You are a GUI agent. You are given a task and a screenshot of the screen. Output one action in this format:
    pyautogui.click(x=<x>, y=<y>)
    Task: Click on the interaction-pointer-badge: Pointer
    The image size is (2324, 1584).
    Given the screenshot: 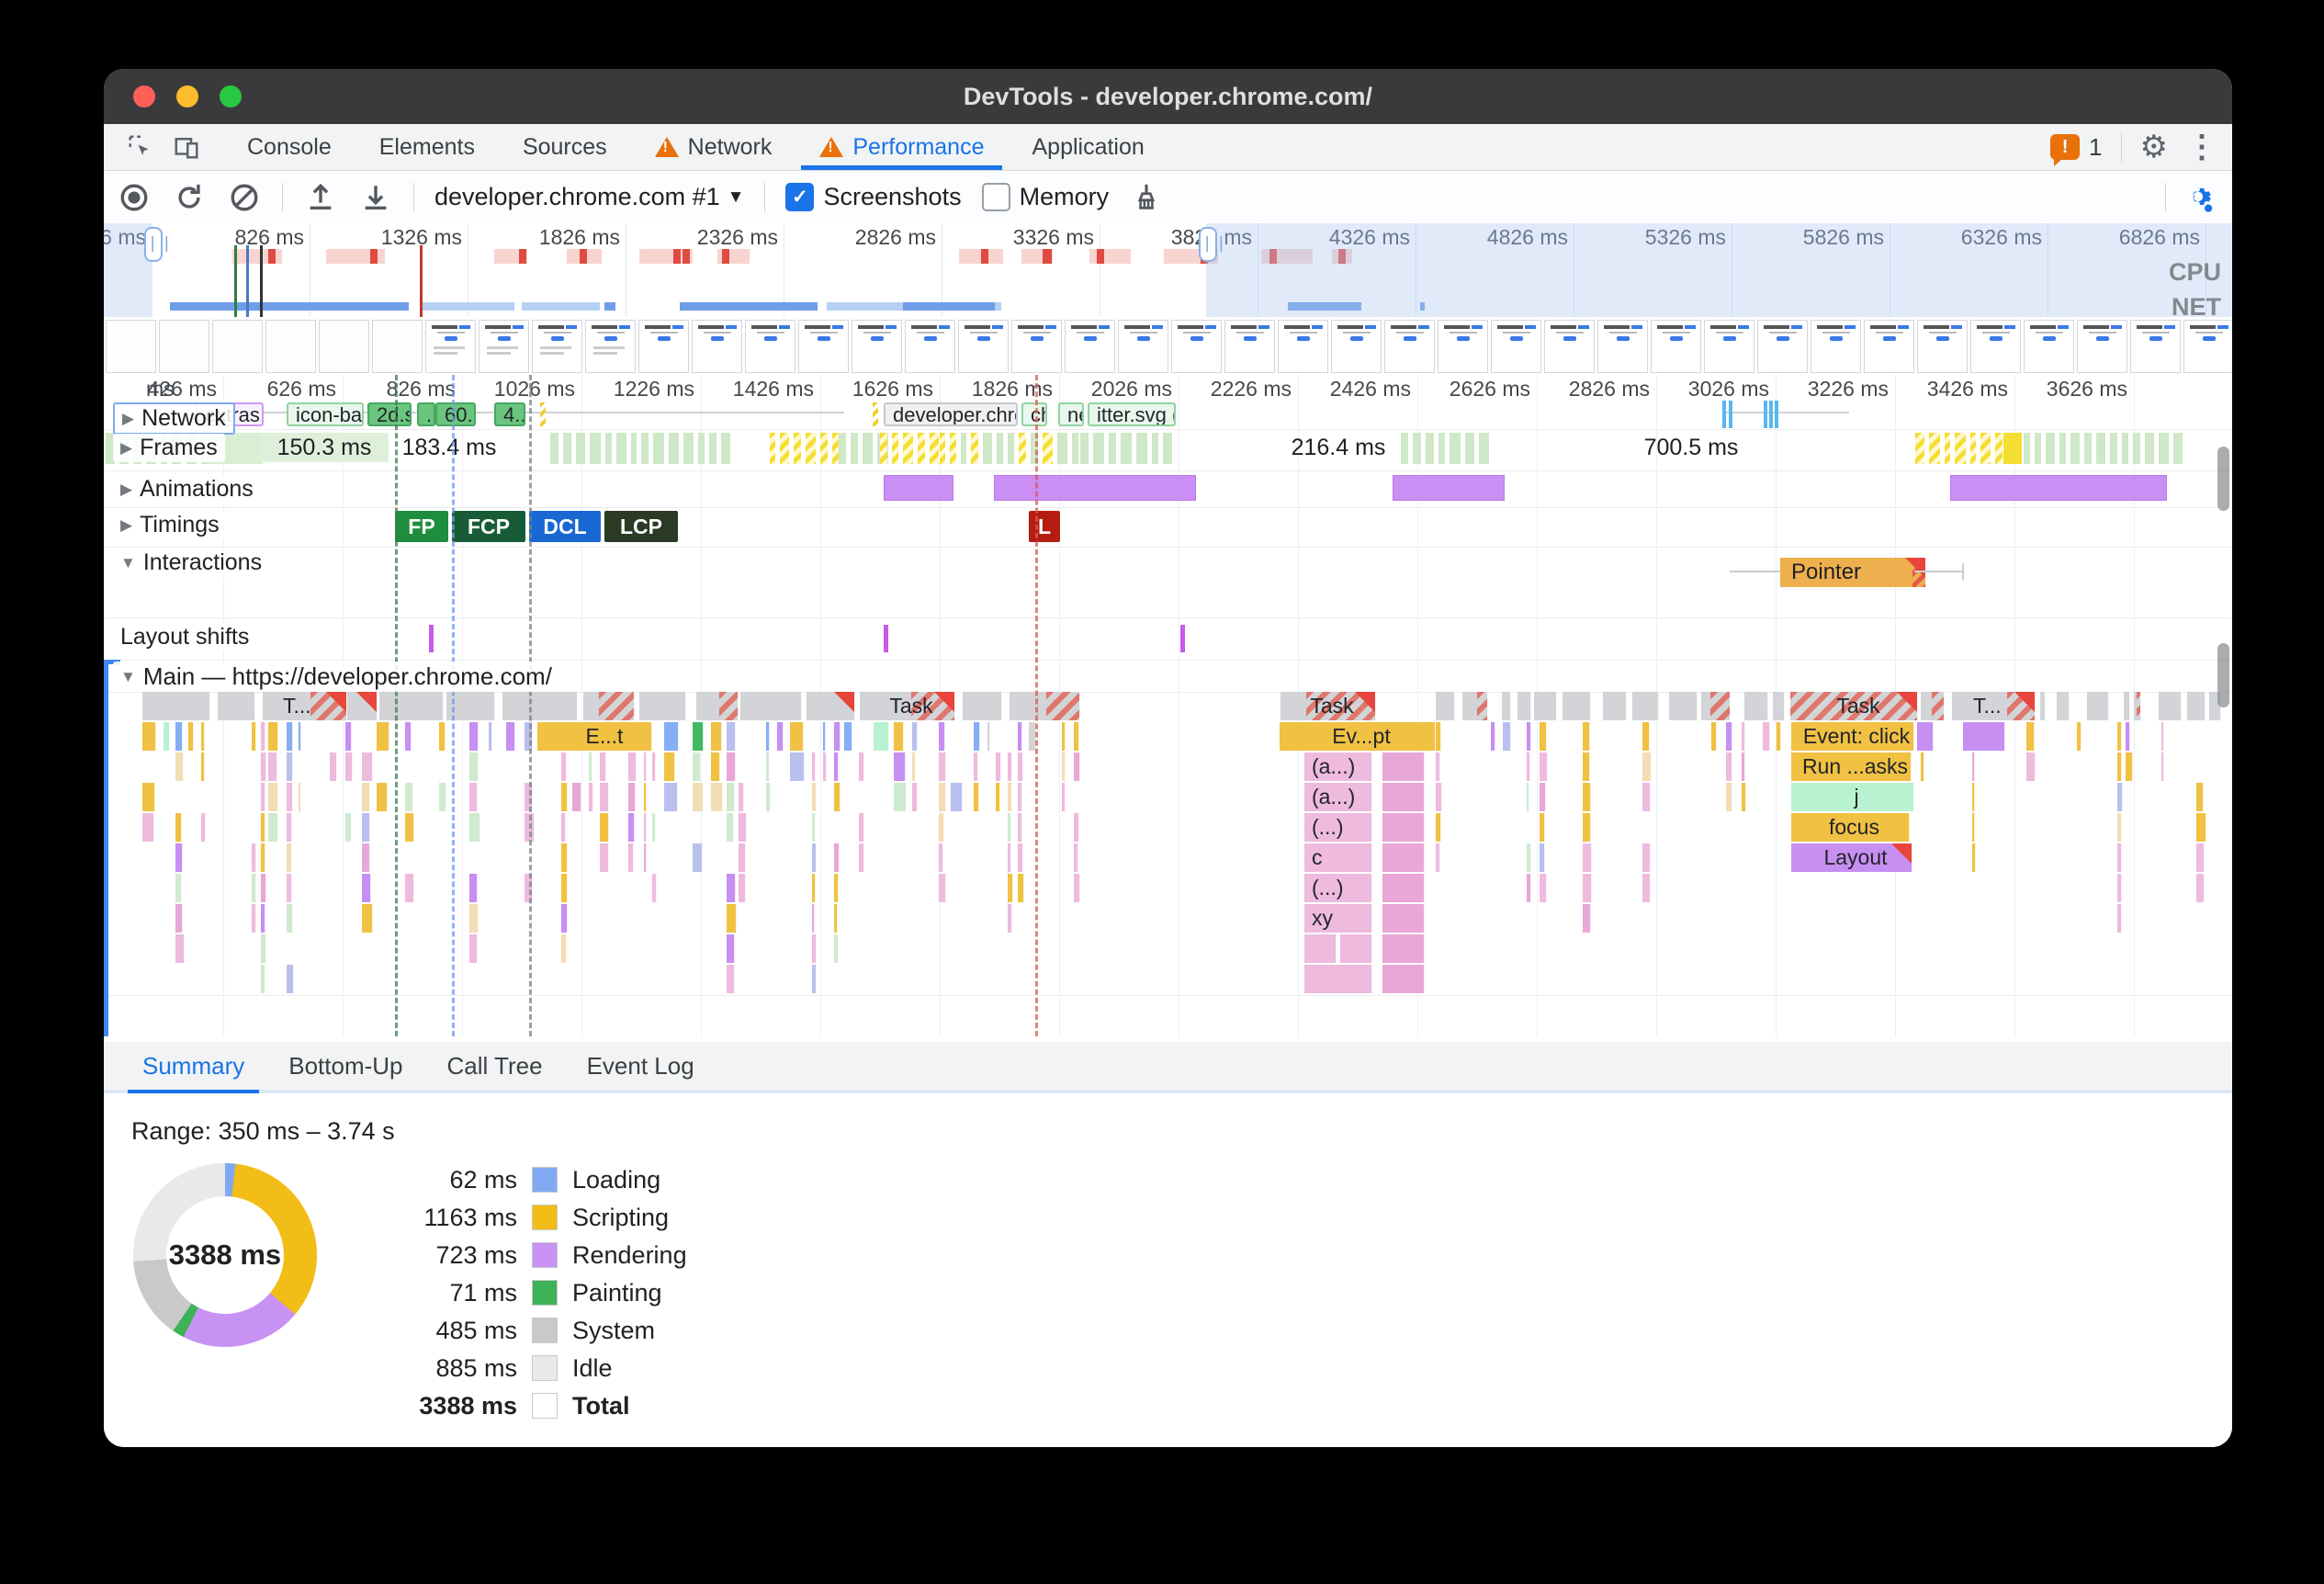 What is the action you would take?
    pyautogui.click(x=1852, y=572)
    